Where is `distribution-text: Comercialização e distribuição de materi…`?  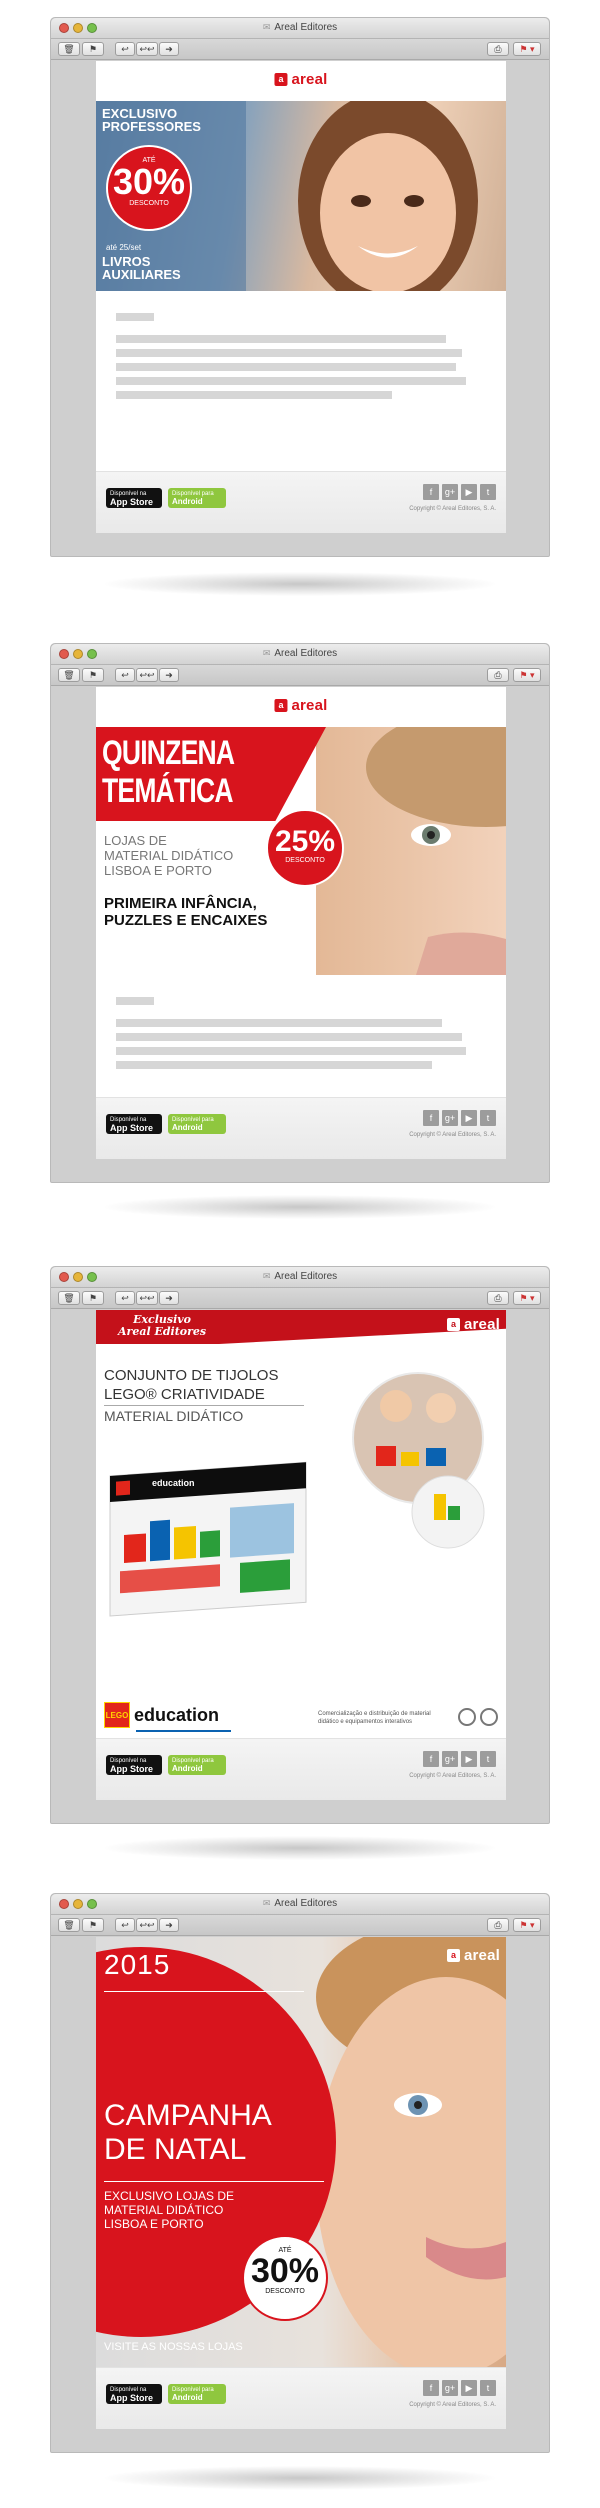
distribution-text: Comercialização e distribuição de materi… is located at coordinates (374, 1718).